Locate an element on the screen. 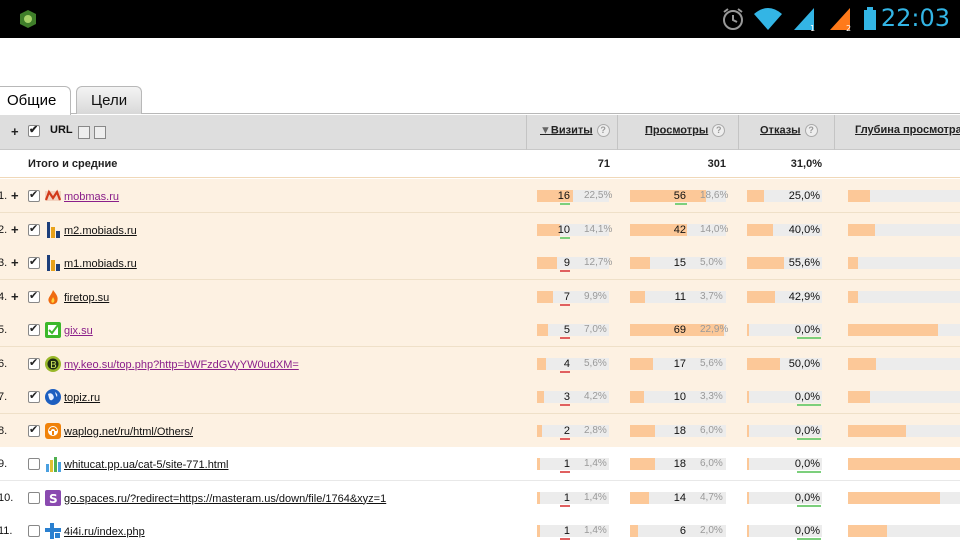 Image resolution: width=960 pixels, height=540 pixels. views-percent: 4,7% is located at coordinates (711, 497).